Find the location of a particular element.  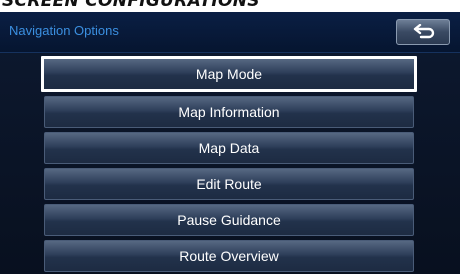

menu-item-label: Route Overview is located at coordinates (229, 256).